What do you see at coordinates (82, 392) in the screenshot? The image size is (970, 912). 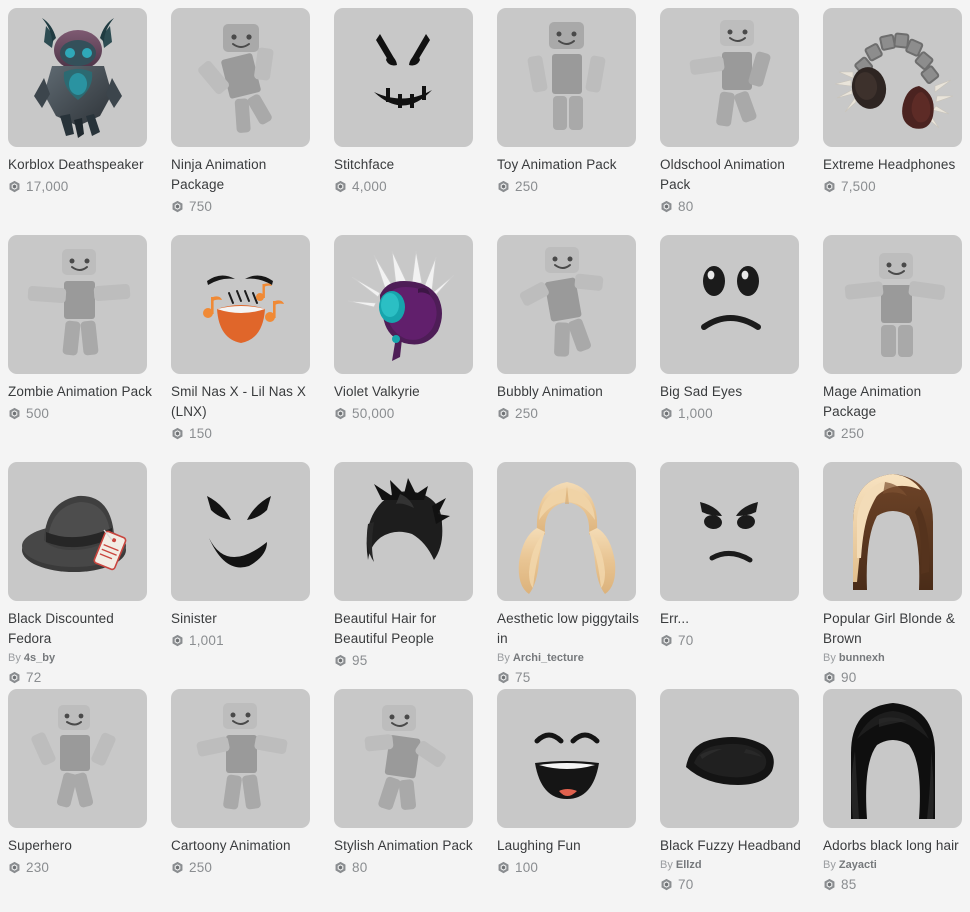 I see `item-name: Zombie Animation Pack` at bounding box center [82, 392].